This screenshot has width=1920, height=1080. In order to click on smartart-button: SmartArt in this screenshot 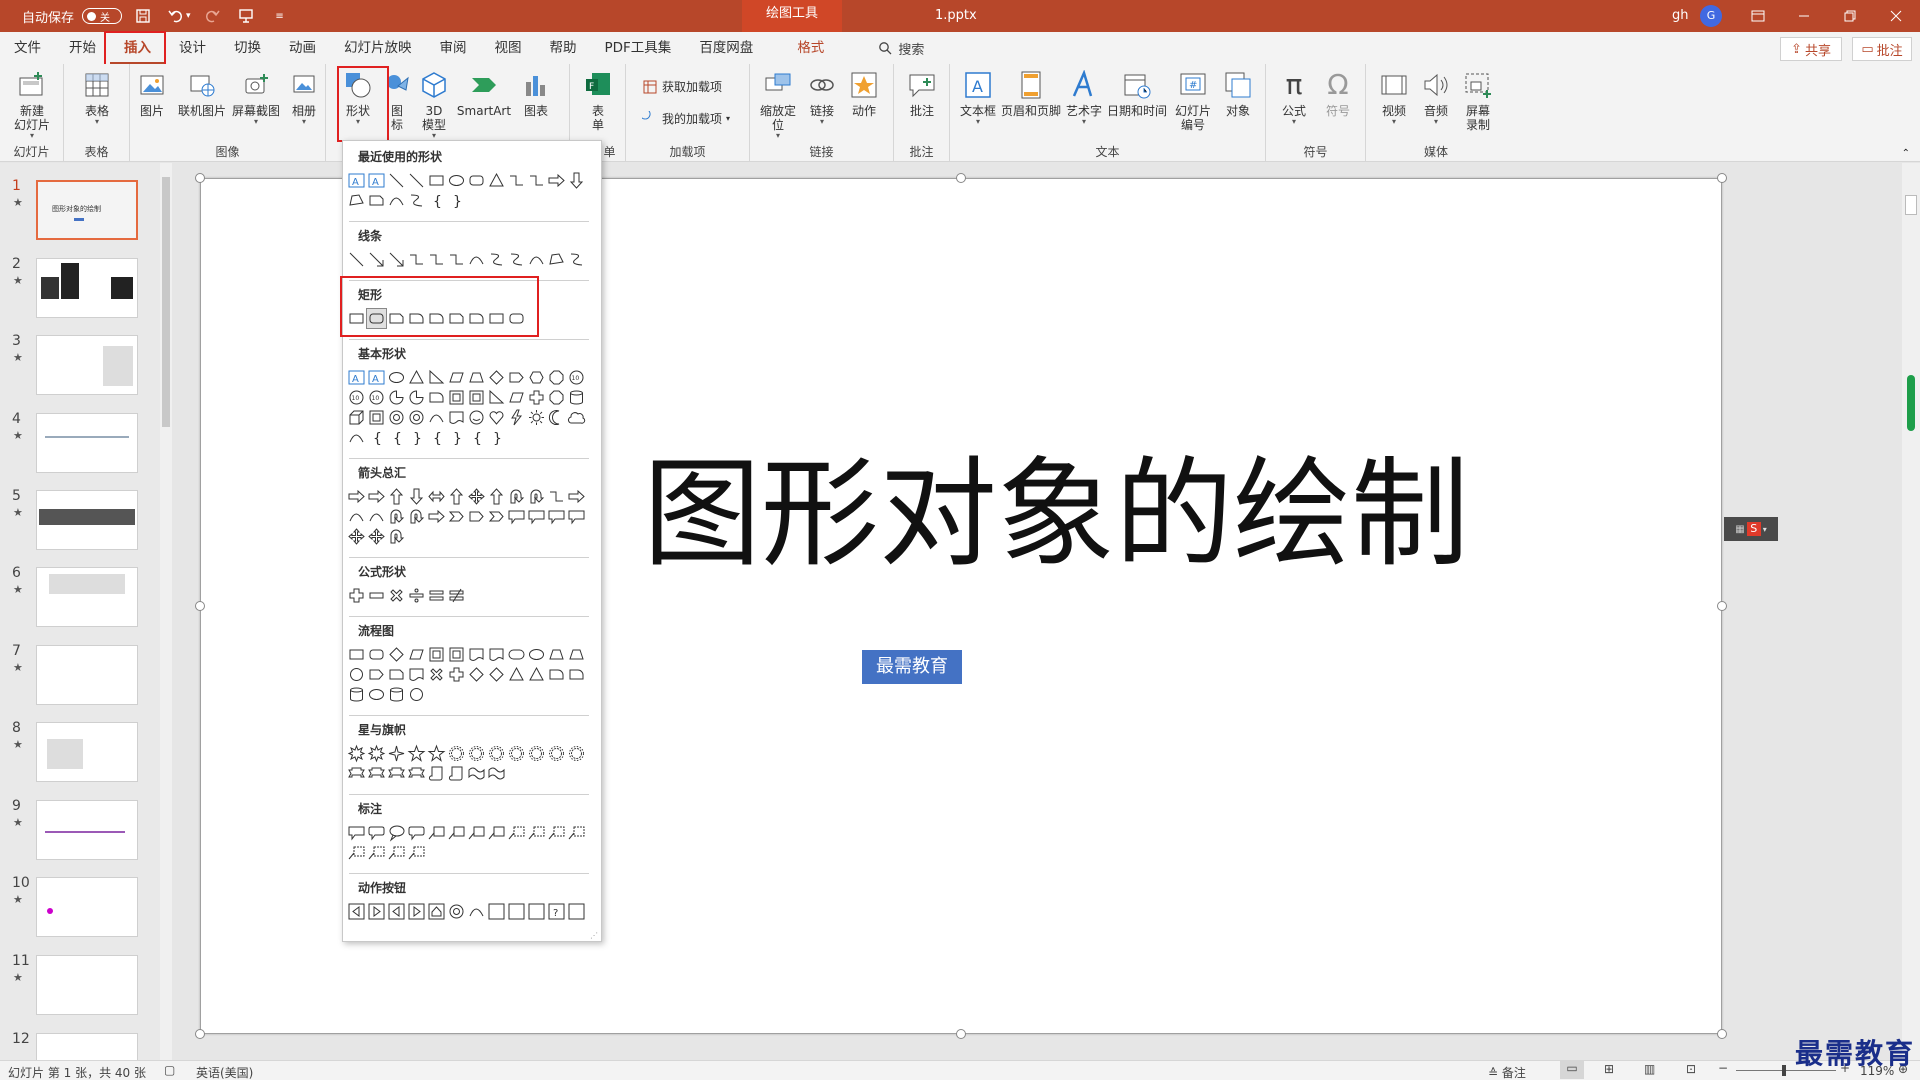, I will do `click(484, 93)`.